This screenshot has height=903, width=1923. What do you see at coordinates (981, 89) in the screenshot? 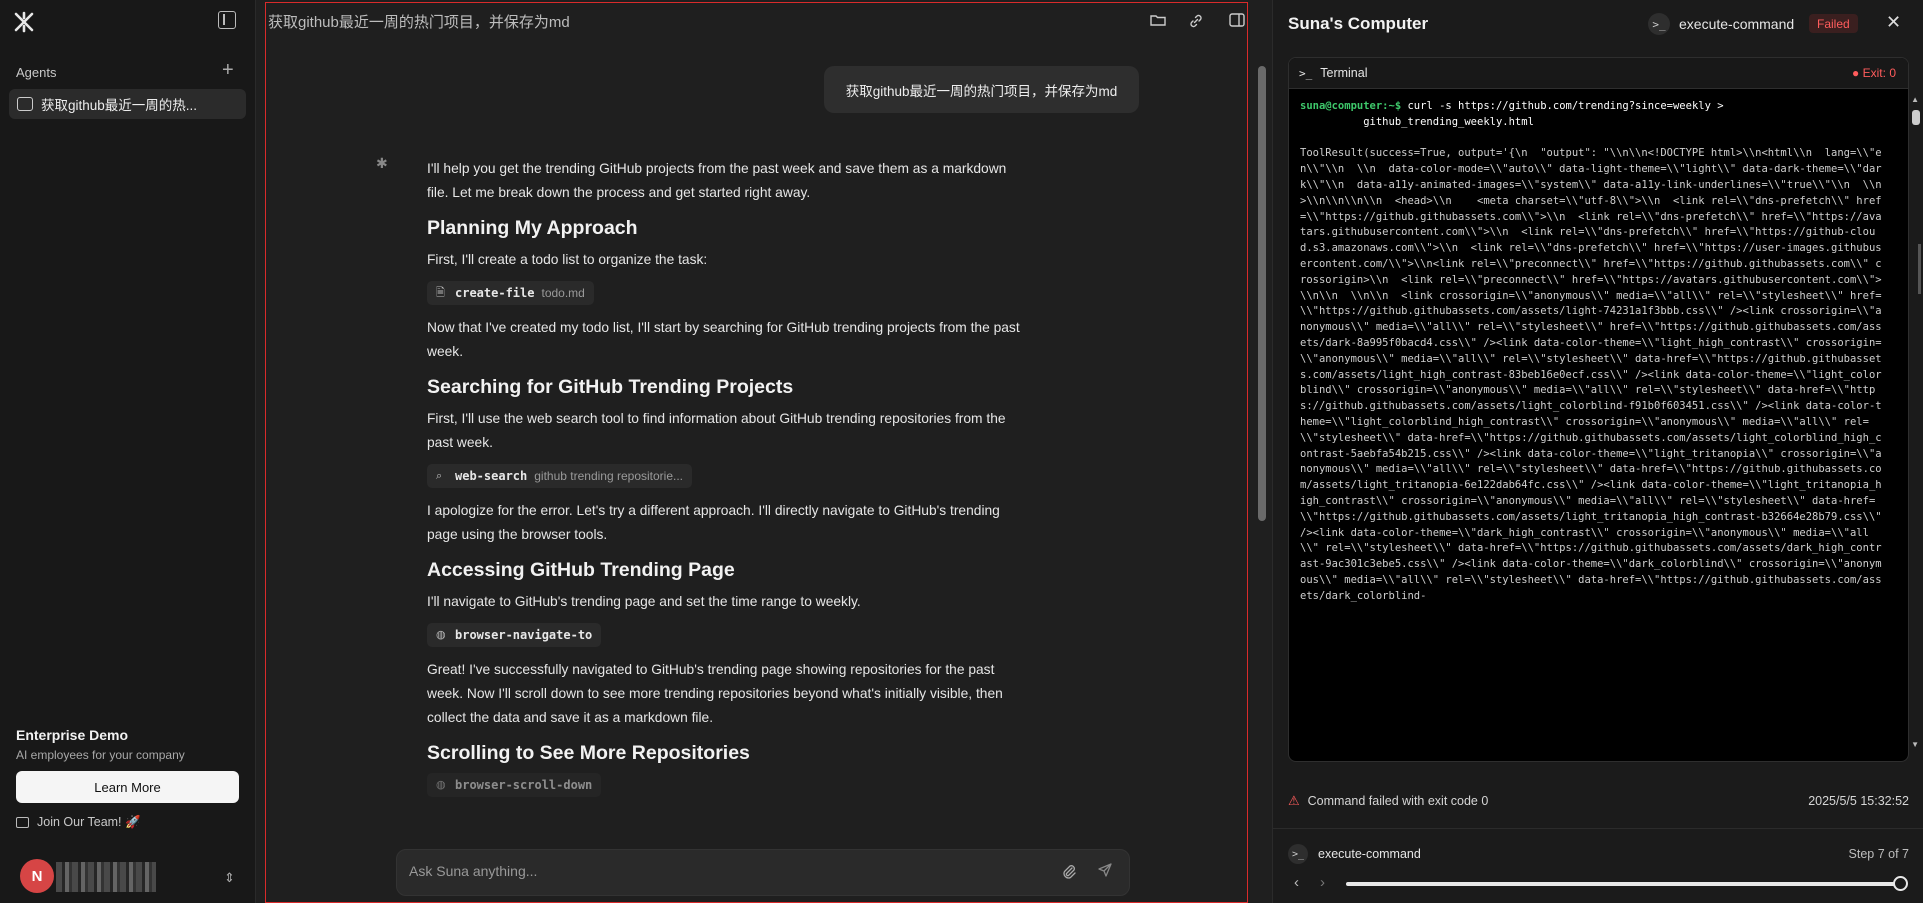
I see `user-message: 获取github最近一周的热门项目，并保存为md` at bounding box center [981, 89].